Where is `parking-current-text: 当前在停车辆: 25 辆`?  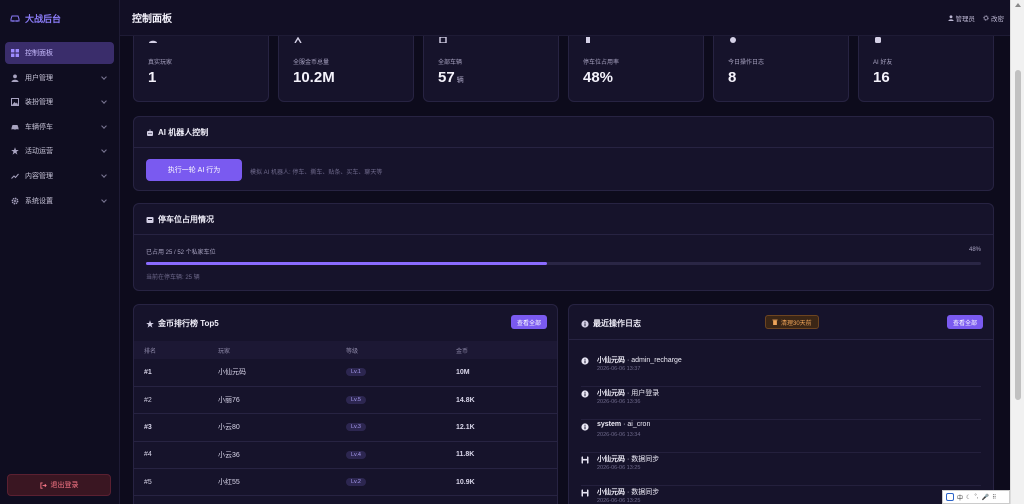
parking-current-text: 当前在停车辆: 25 辆 is located at coordinates (173, 278).